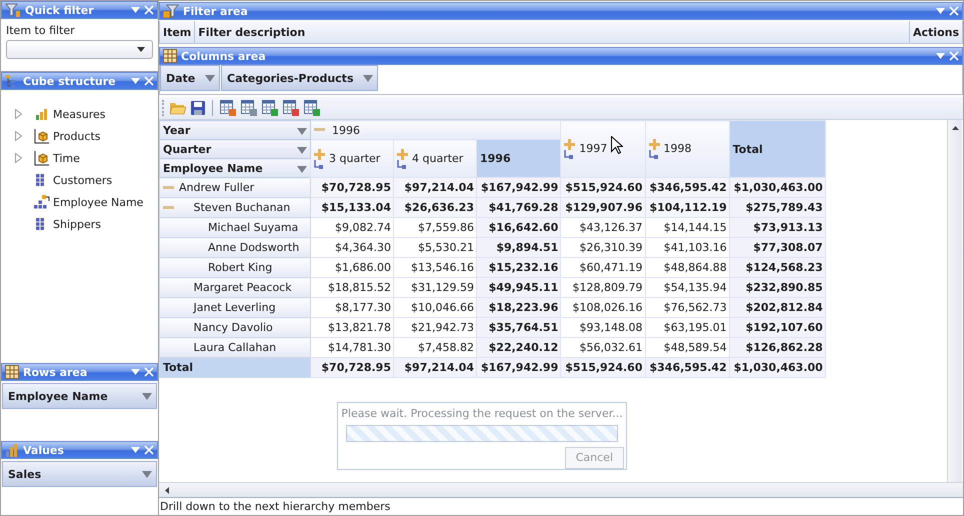 The width and height of the screenshot is (964, 516). I want to click on table-cell: $232,890.85, so click(777, 288).